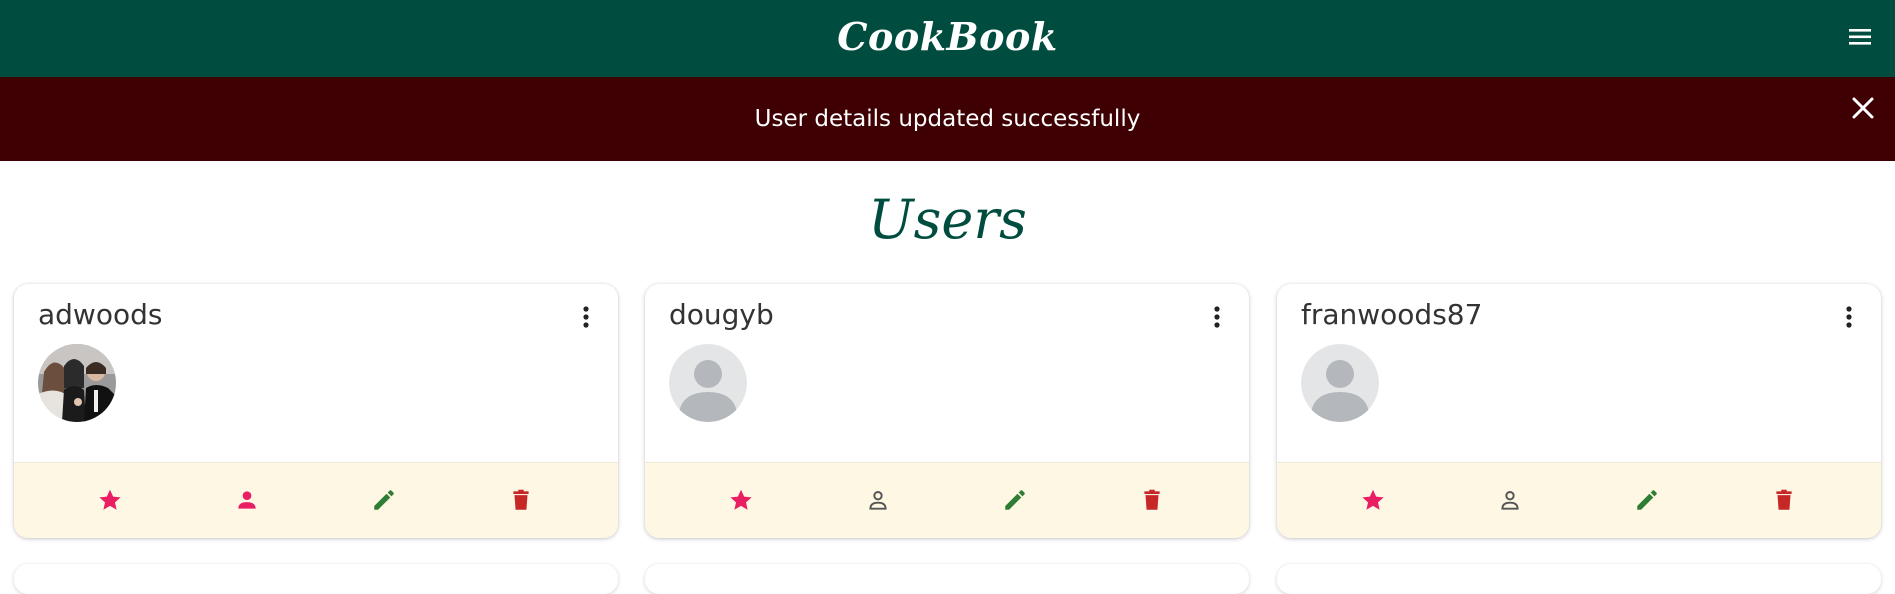 The height and width of the screenshot is (594, 1895). I want to click on user-card-username: adwoods, so click(100, 314).